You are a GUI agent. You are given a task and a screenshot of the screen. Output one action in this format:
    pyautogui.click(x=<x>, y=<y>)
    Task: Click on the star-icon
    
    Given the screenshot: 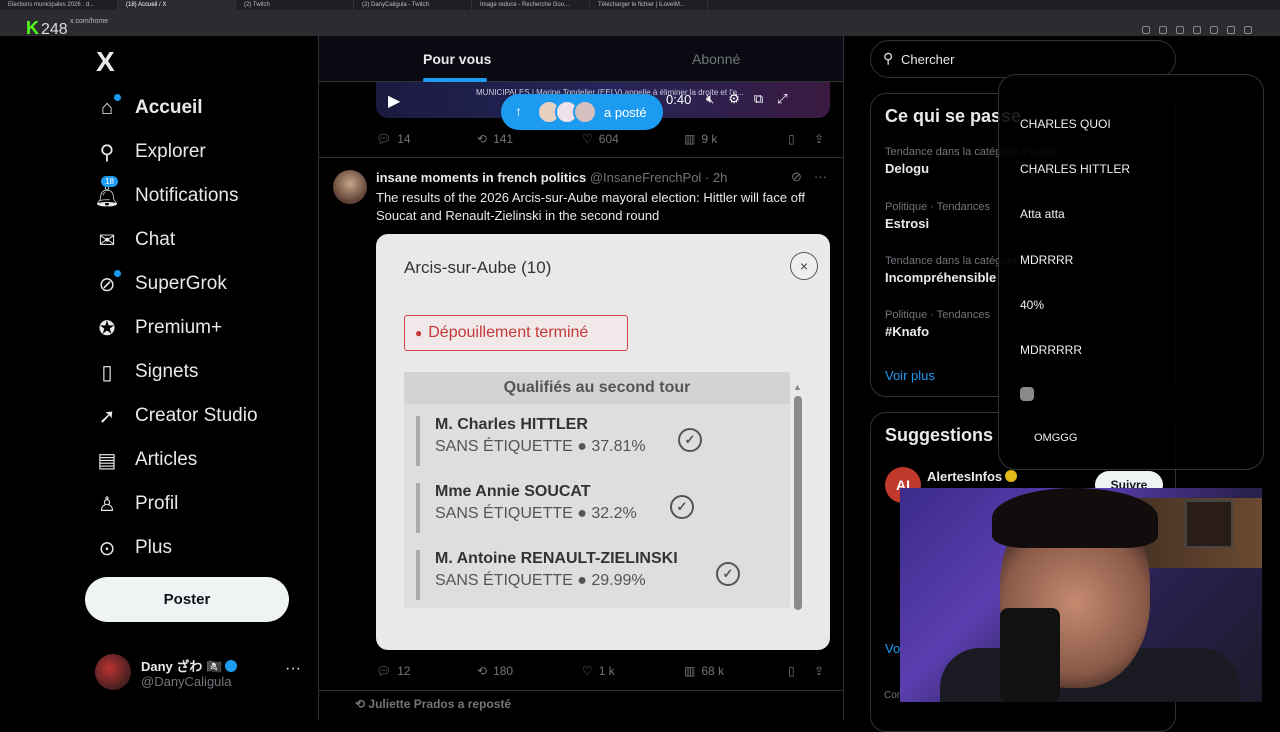 What is the action you would take?
    pyautogui.click(x=1180, y=30)
    